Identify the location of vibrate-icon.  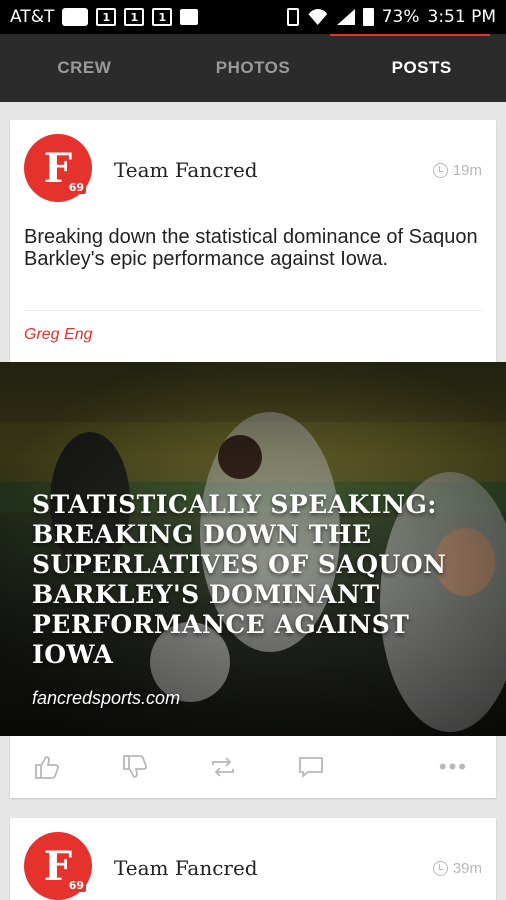
(292, 17).